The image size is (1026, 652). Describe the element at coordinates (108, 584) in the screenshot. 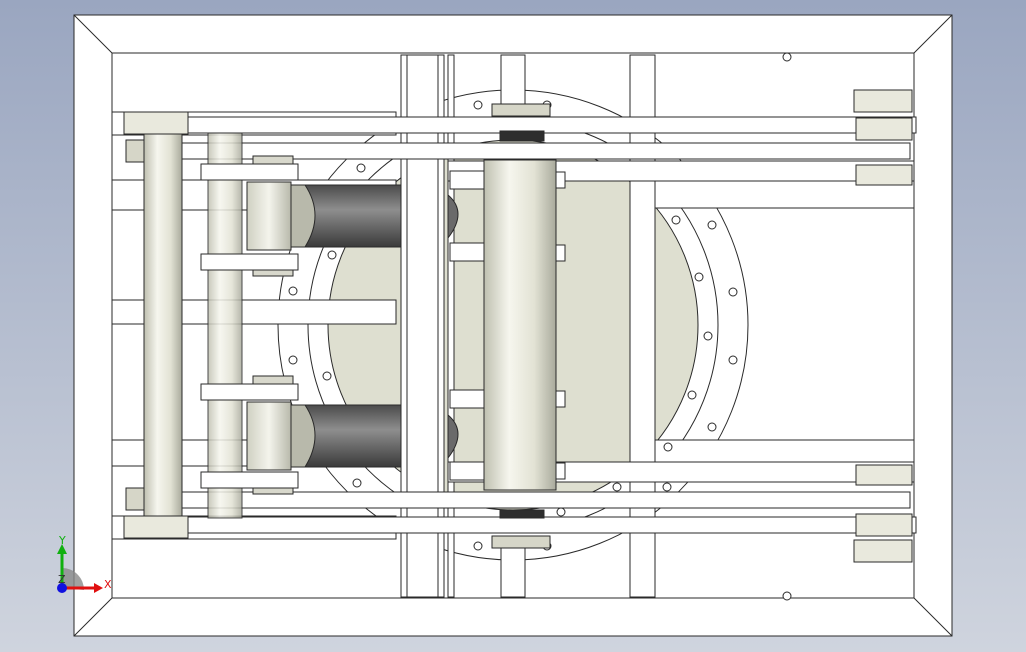

I see `x-axis-label: X` at that location.